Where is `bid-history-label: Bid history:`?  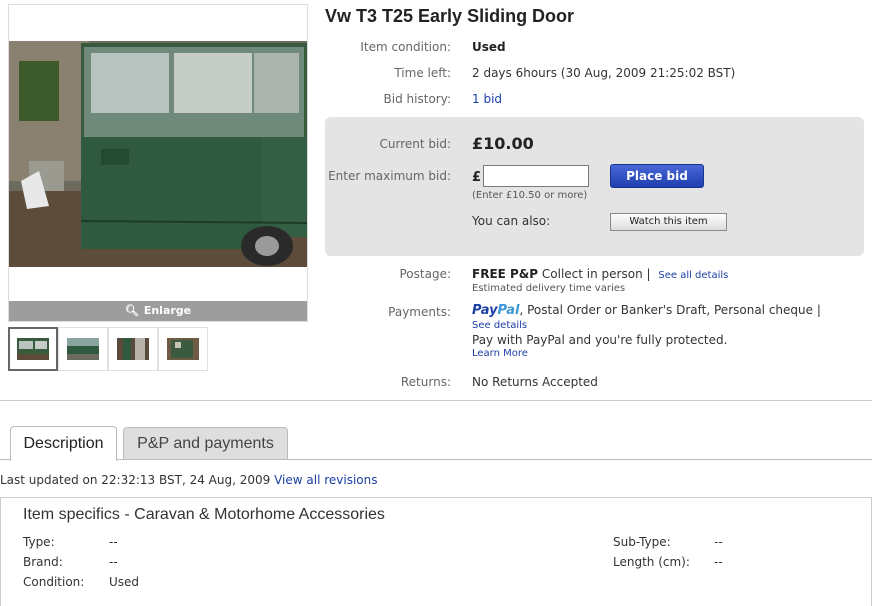
bid-history-label: Bid history: is located at coordinates (417, 99).